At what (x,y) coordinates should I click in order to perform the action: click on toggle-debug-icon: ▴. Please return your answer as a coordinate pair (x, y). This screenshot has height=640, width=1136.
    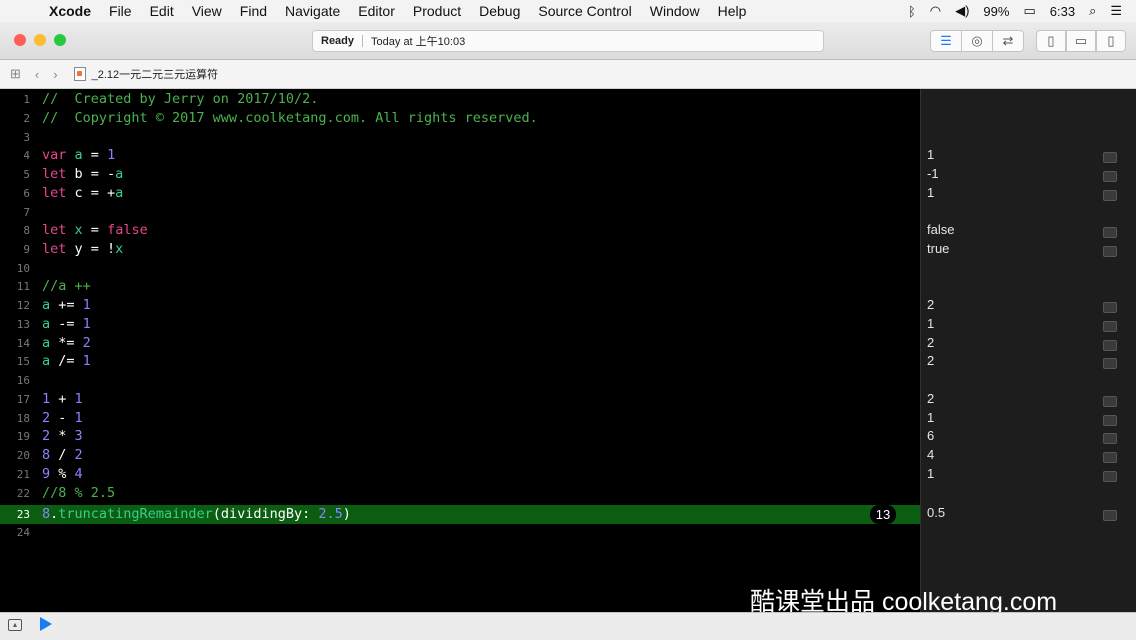
    Looking at the image, I should click on (15, 625).